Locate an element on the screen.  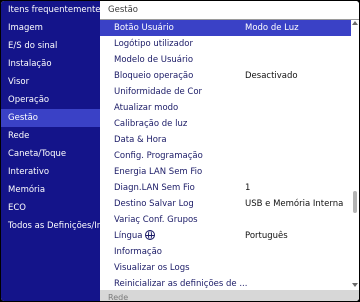
setting-row-log-destination: Destino Salvar Log USB e Memória Interna is located at coordinates (225, 204).